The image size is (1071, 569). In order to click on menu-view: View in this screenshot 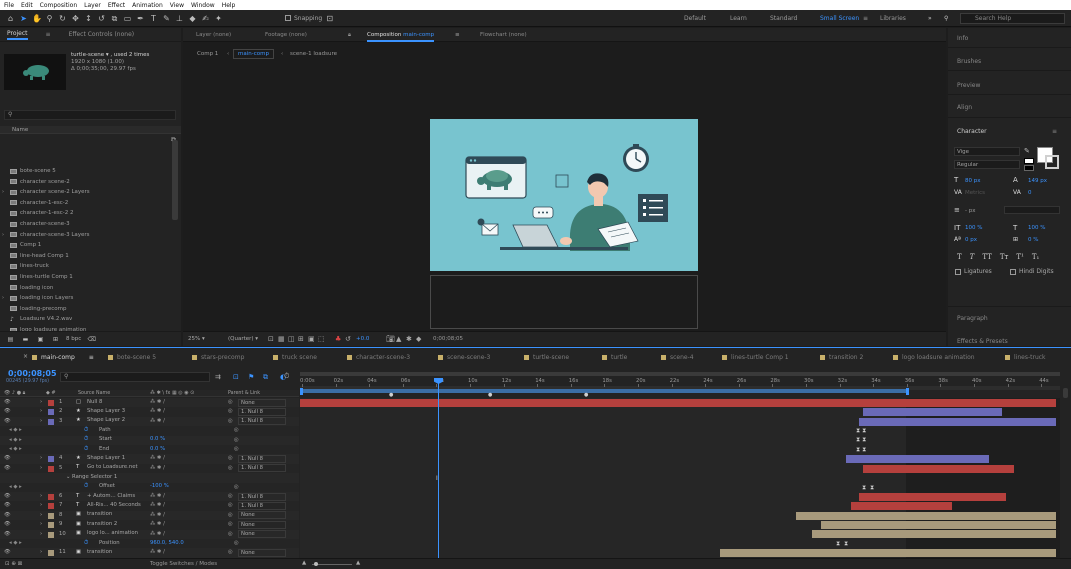, I will do `click(177, 5)`.